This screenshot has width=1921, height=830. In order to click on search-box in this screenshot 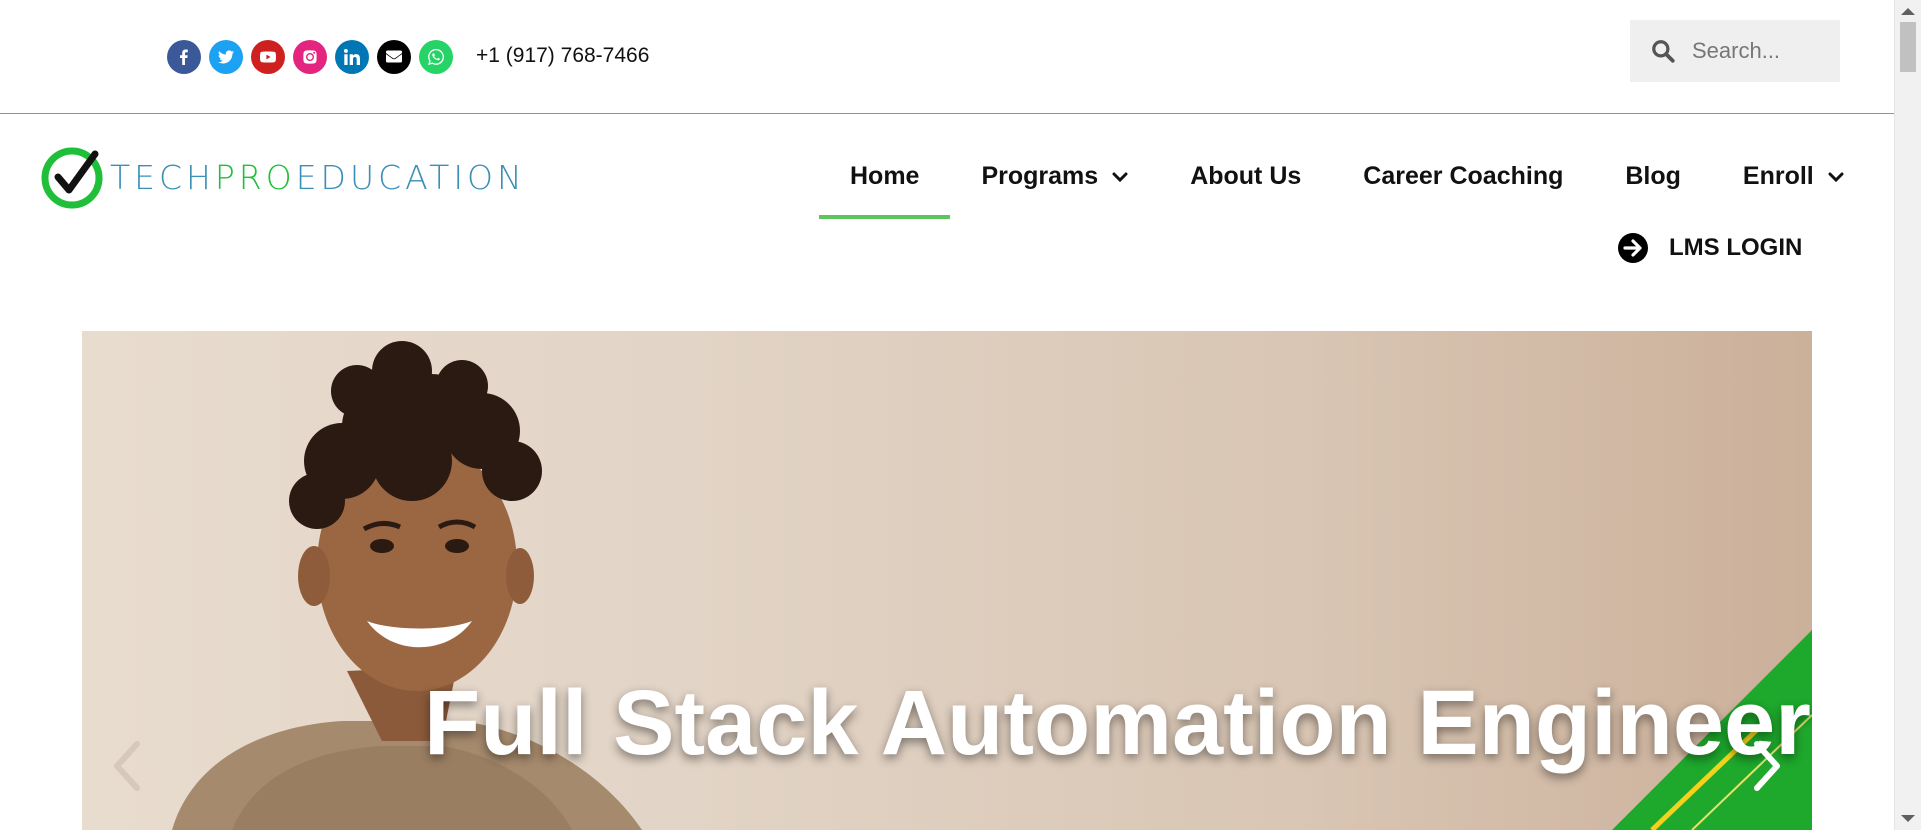, I will do `click(1735, 51)`.